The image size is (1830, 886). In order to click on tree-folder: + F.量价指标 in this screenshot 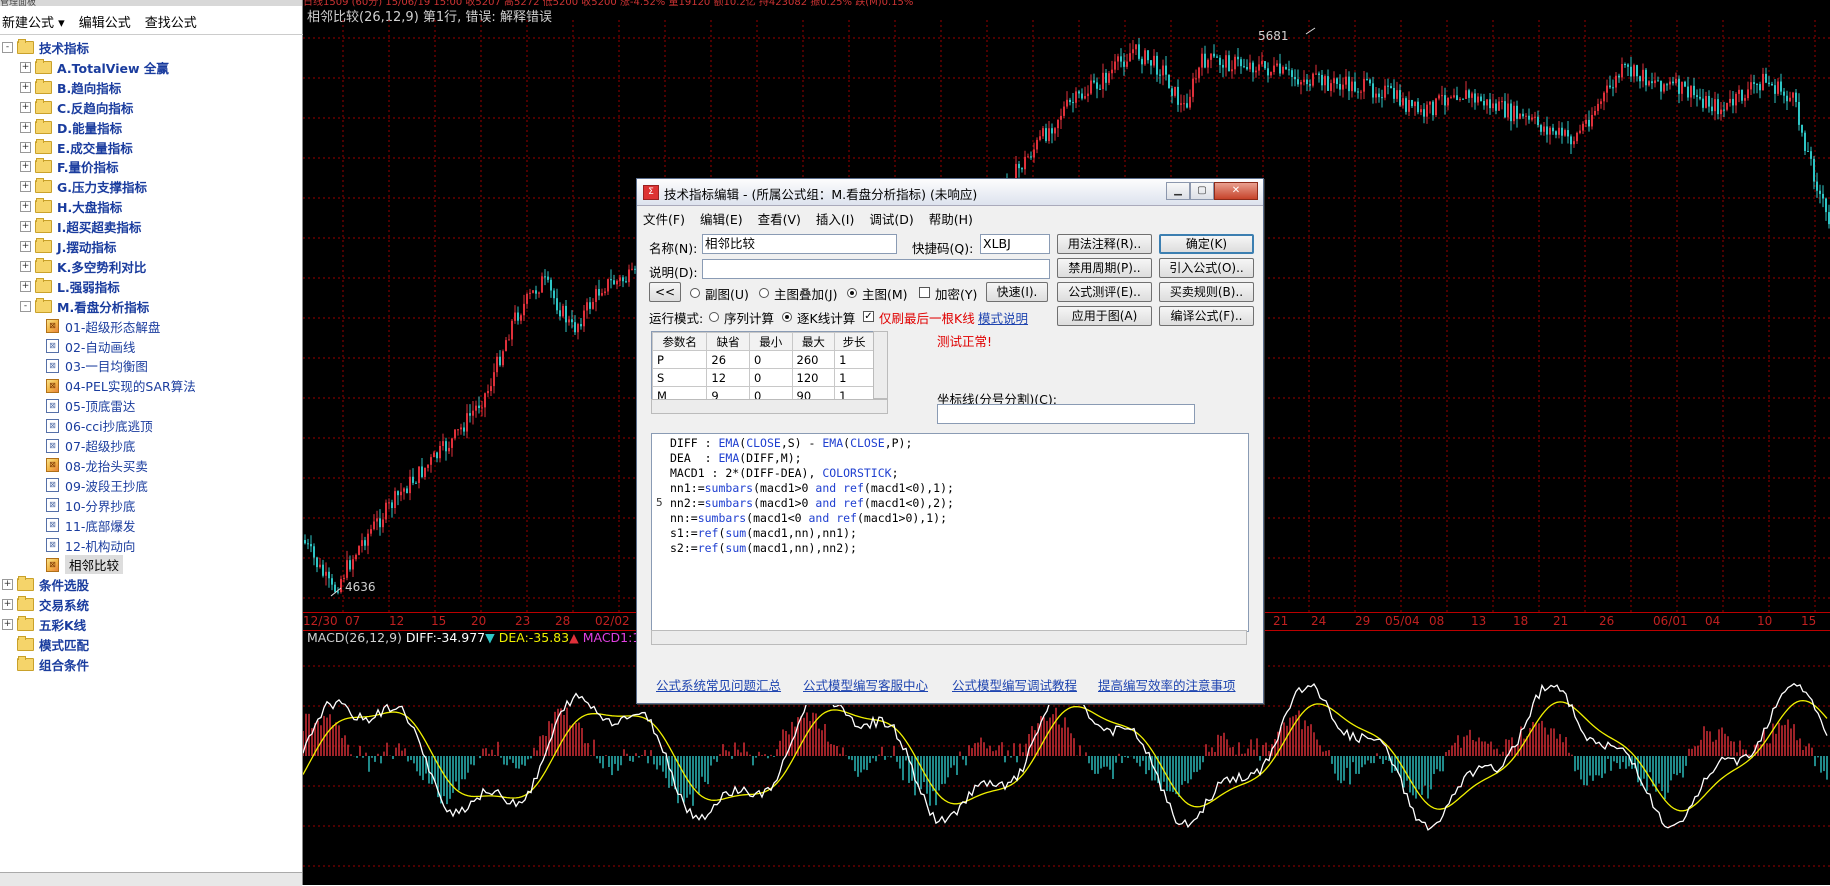, I will do `click(69, 166)`.